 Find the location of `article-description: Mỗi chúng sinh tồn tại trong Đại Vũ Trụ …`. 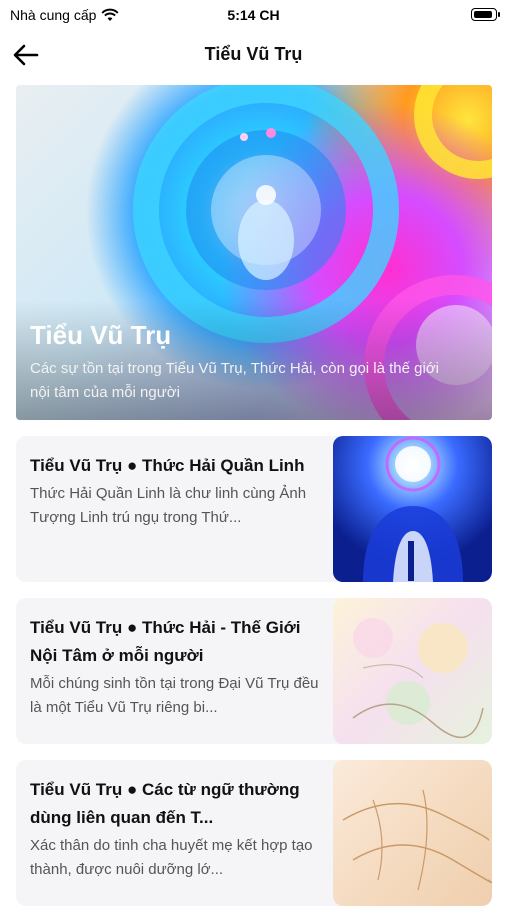

article-description: Mỗi chúng sinh tồn tại trong Đại Vũ Trụ … is located at coordinates (174, 695).